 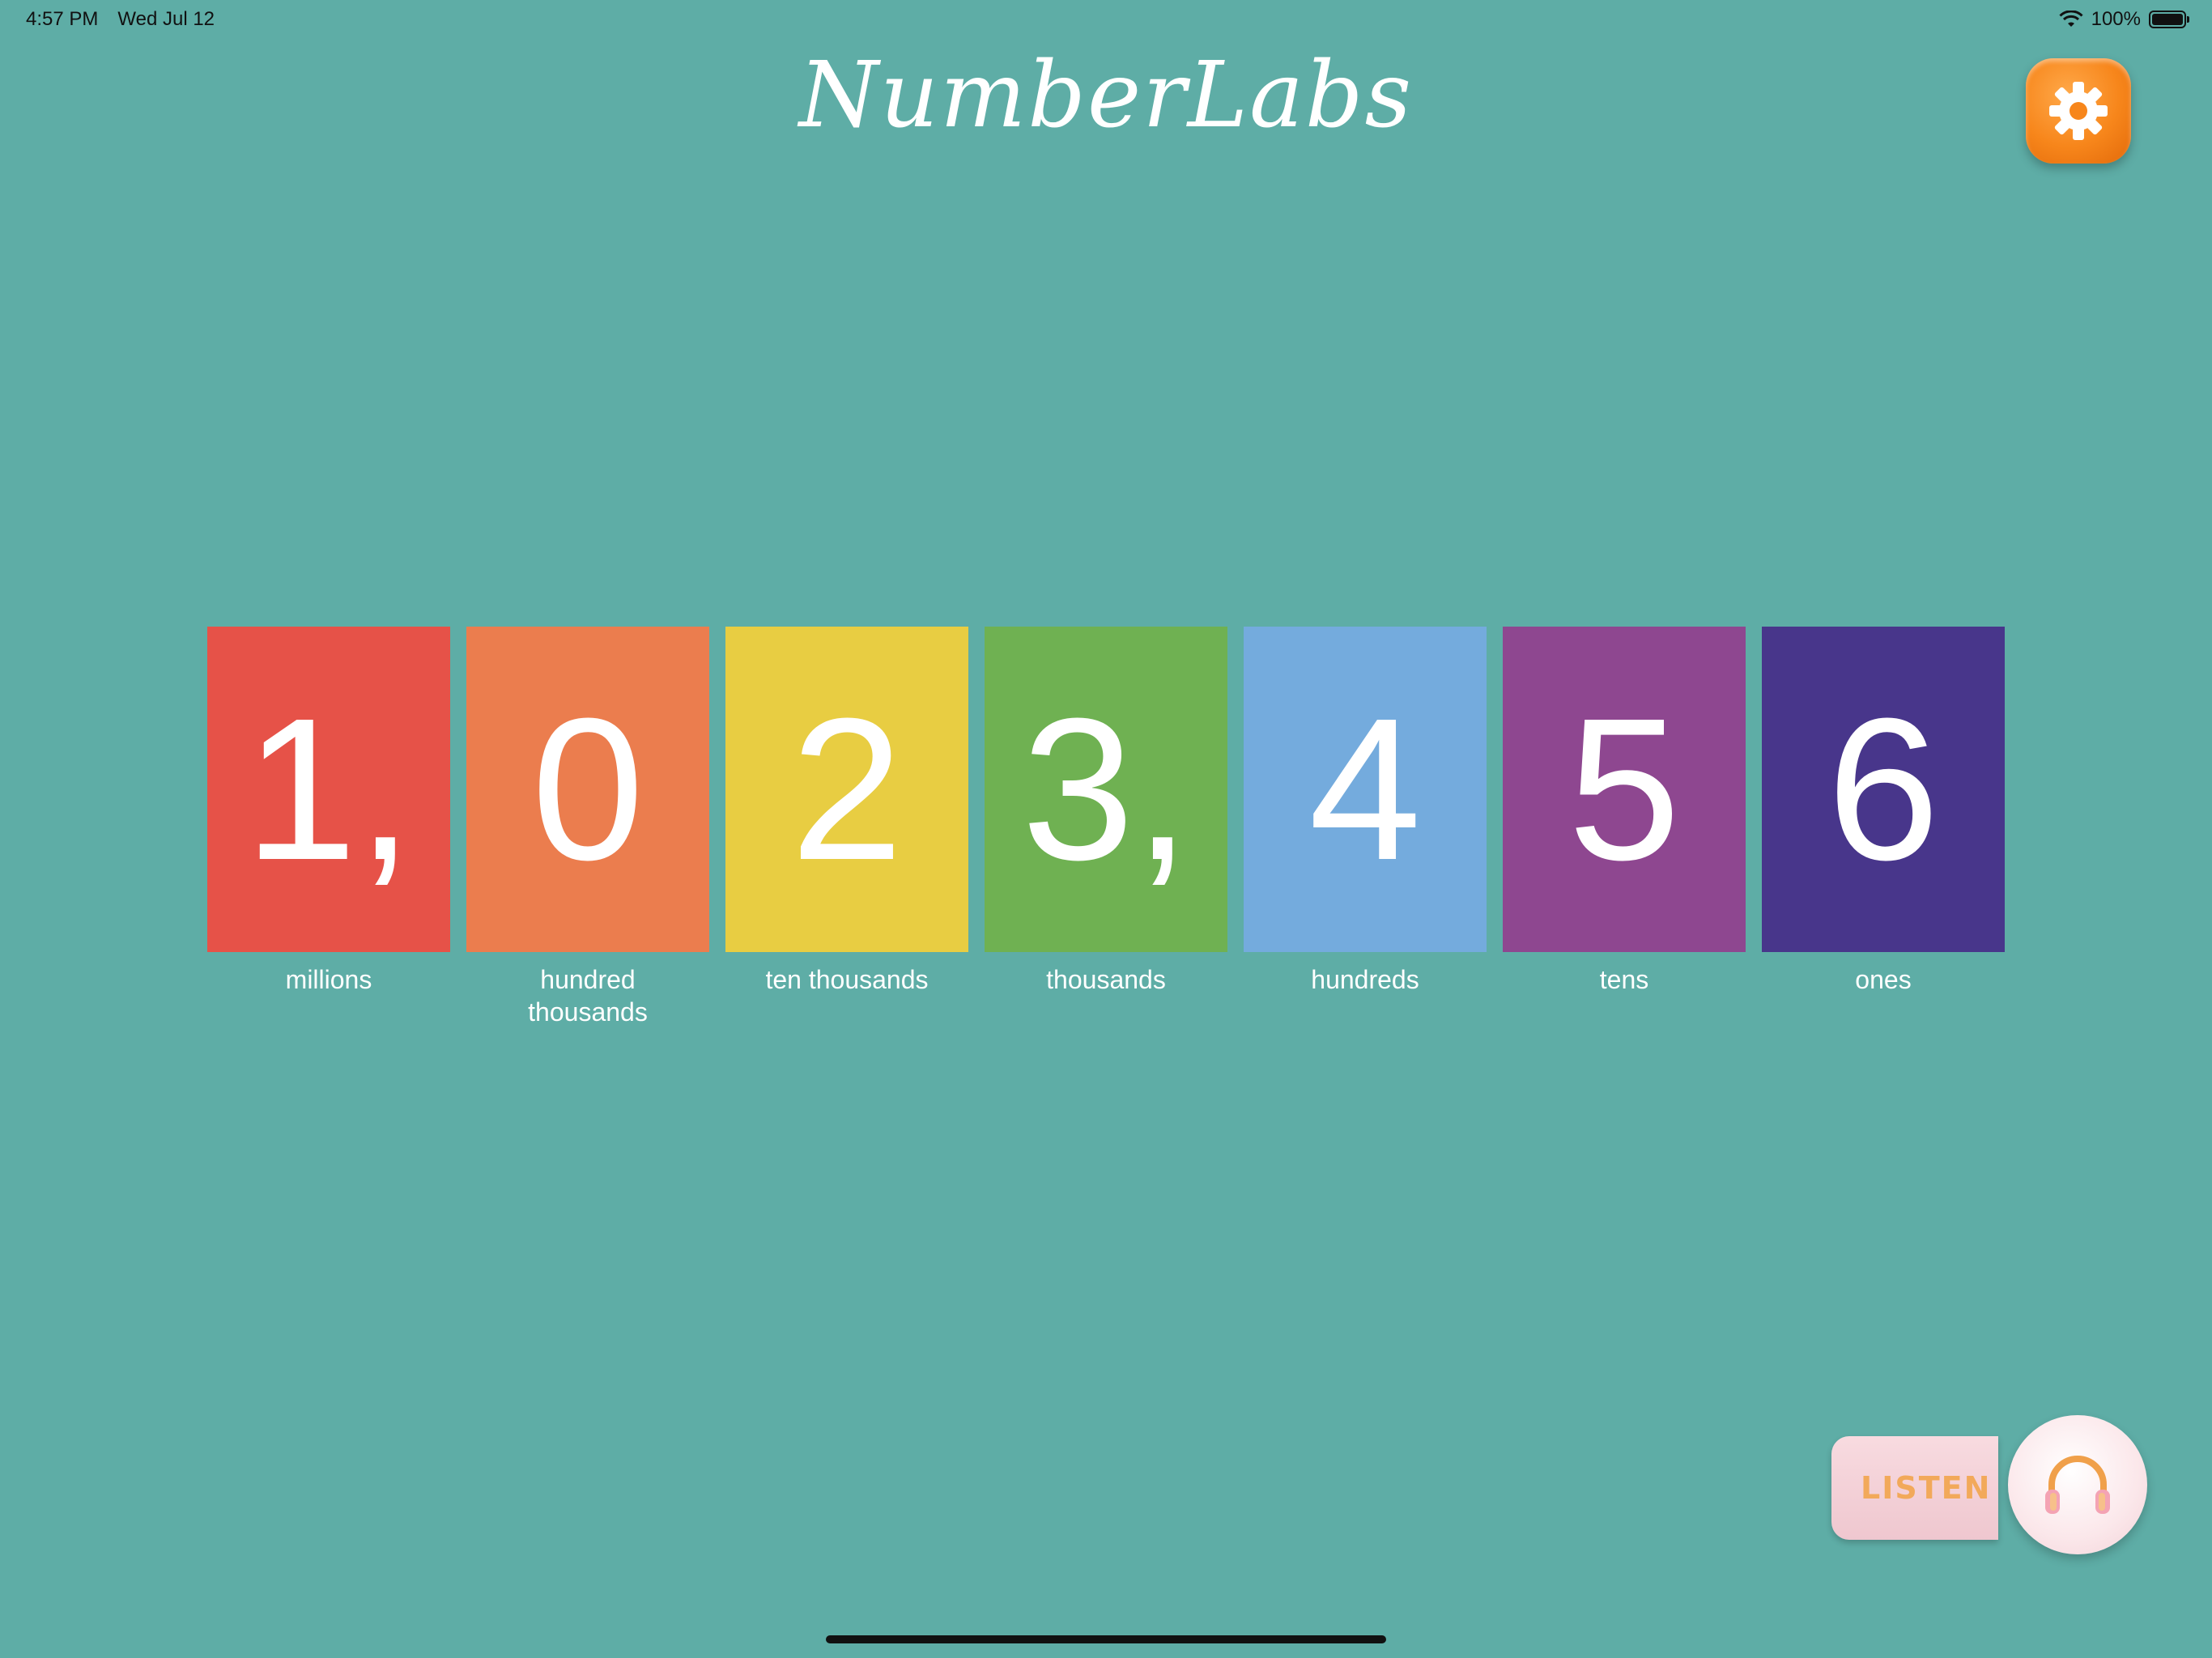 I want to click on place-value-tens: 5 tens, so click(x=1624, y=827).